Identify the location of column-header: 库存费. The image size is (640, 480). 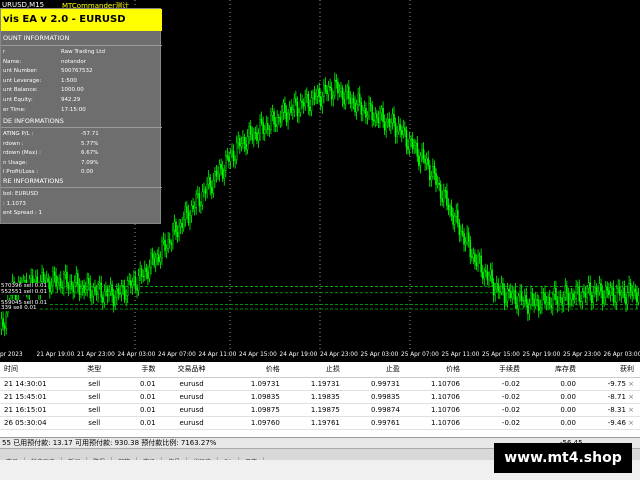
(554, 370).